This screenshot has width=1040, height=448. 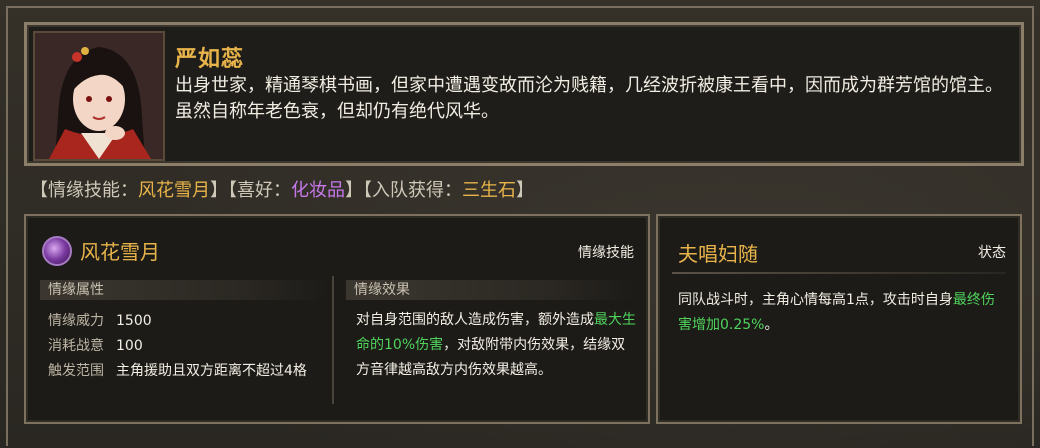 What do you see at coordinates (210, 59) in the screenshot?
I see `character-name: 严如蕊` at bounding box center [210, 59].